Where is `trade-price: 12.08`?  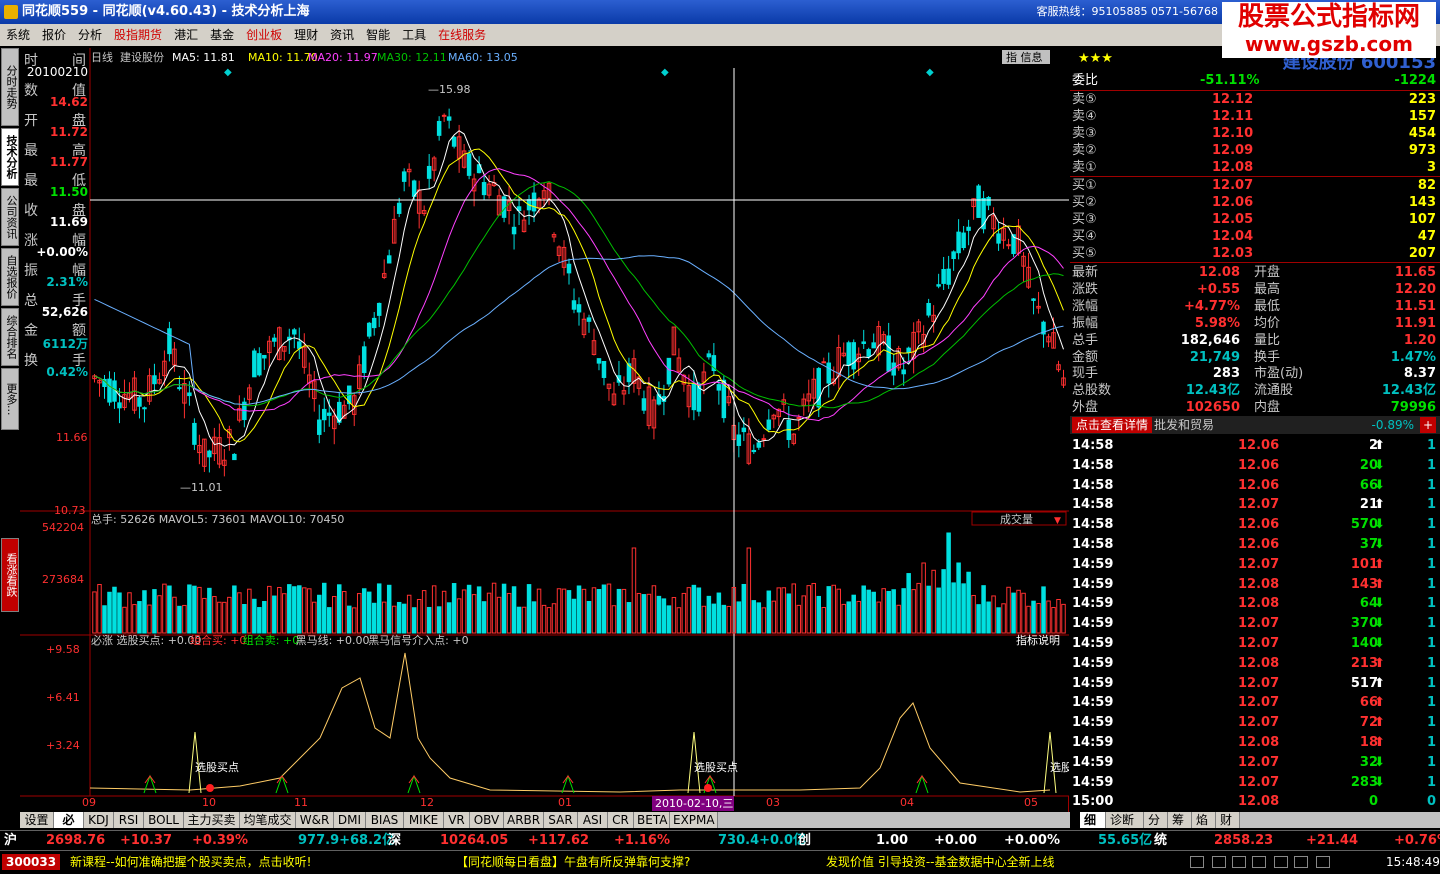 trade-price: 12.08 is located at coordinates (1259, 802).